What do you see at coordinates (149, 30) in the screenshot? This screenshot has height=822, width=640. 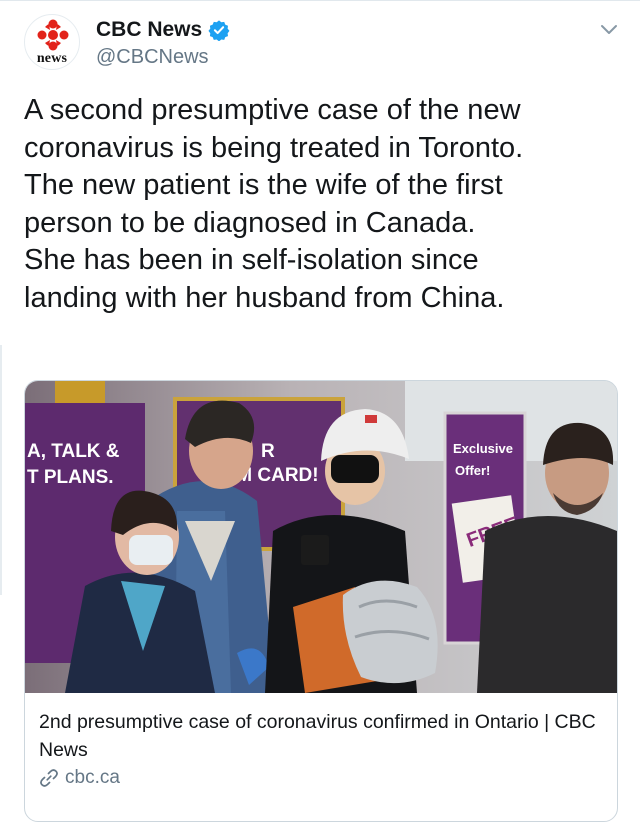 I see `display-name: CBC News` at bounding box center [149, 30].